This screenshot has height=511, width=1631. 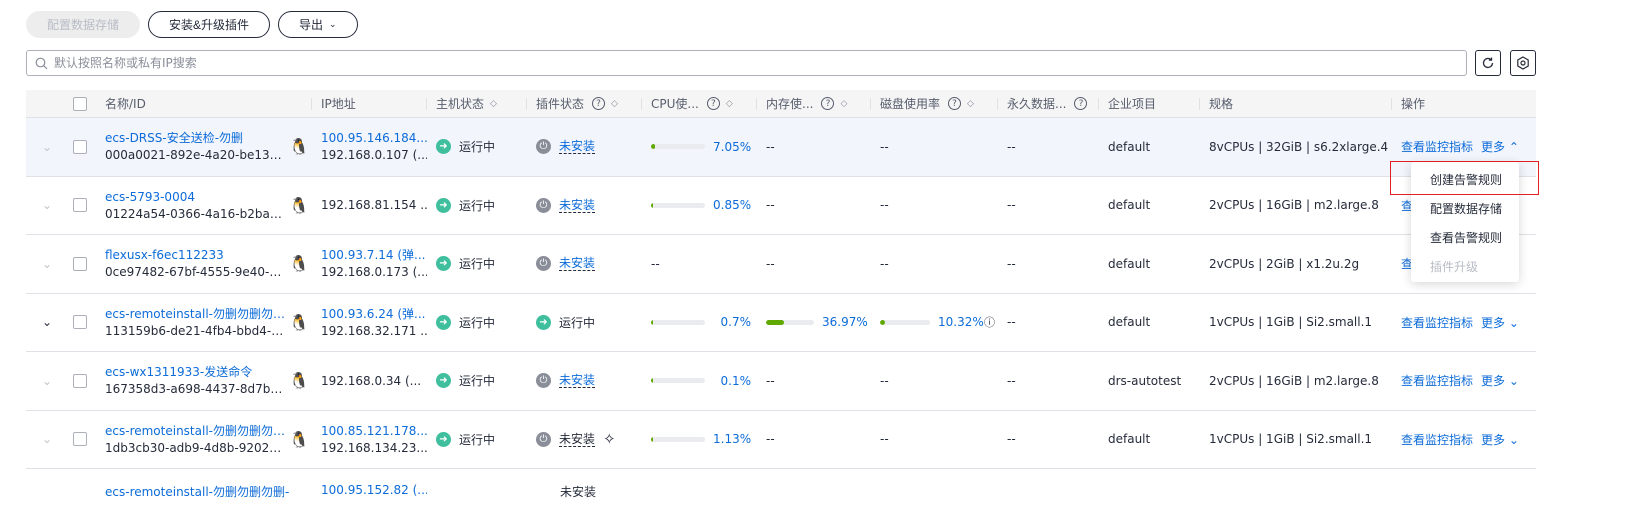 I want to click on search-input, so click(x=744, y=63).